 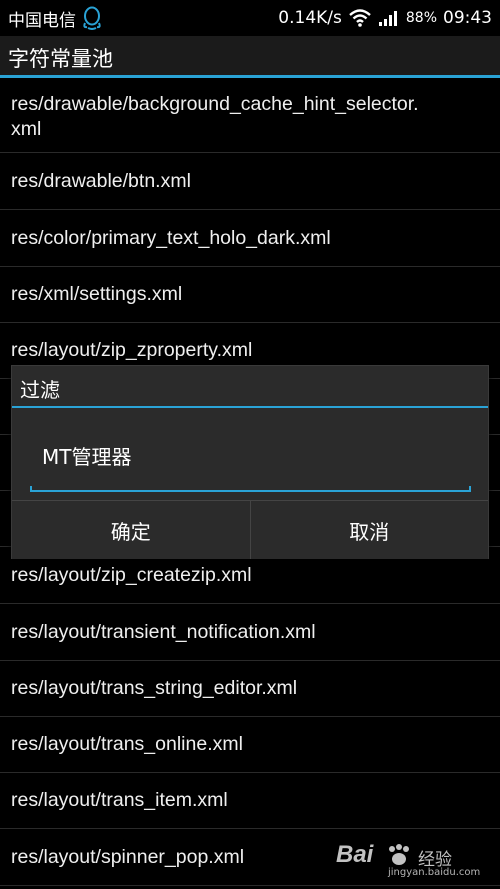 What do you see at coordinates (467, 18) in the screenshot?
I see `clock: 09:43` at bounding box center [467, 18].